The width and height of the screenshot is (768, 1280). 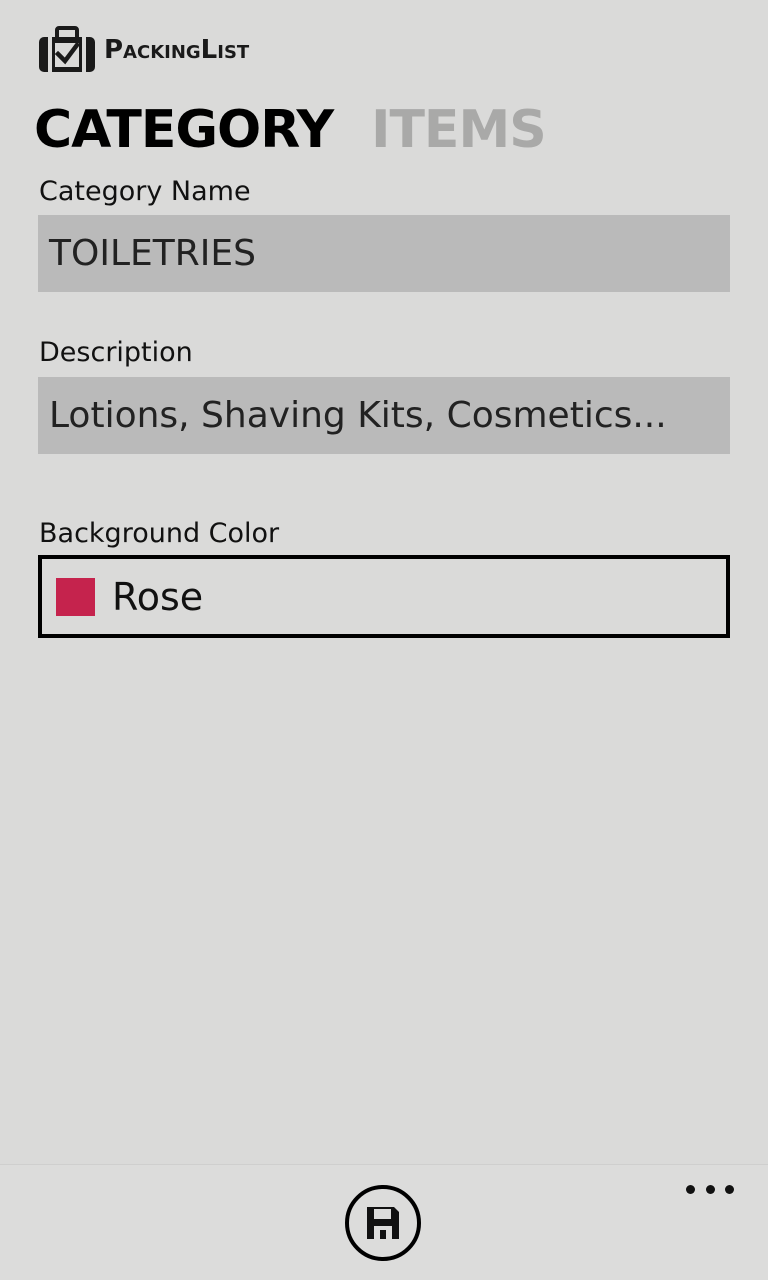 I want to click on category-name-label: Category Name, so click(x=145, y=191).